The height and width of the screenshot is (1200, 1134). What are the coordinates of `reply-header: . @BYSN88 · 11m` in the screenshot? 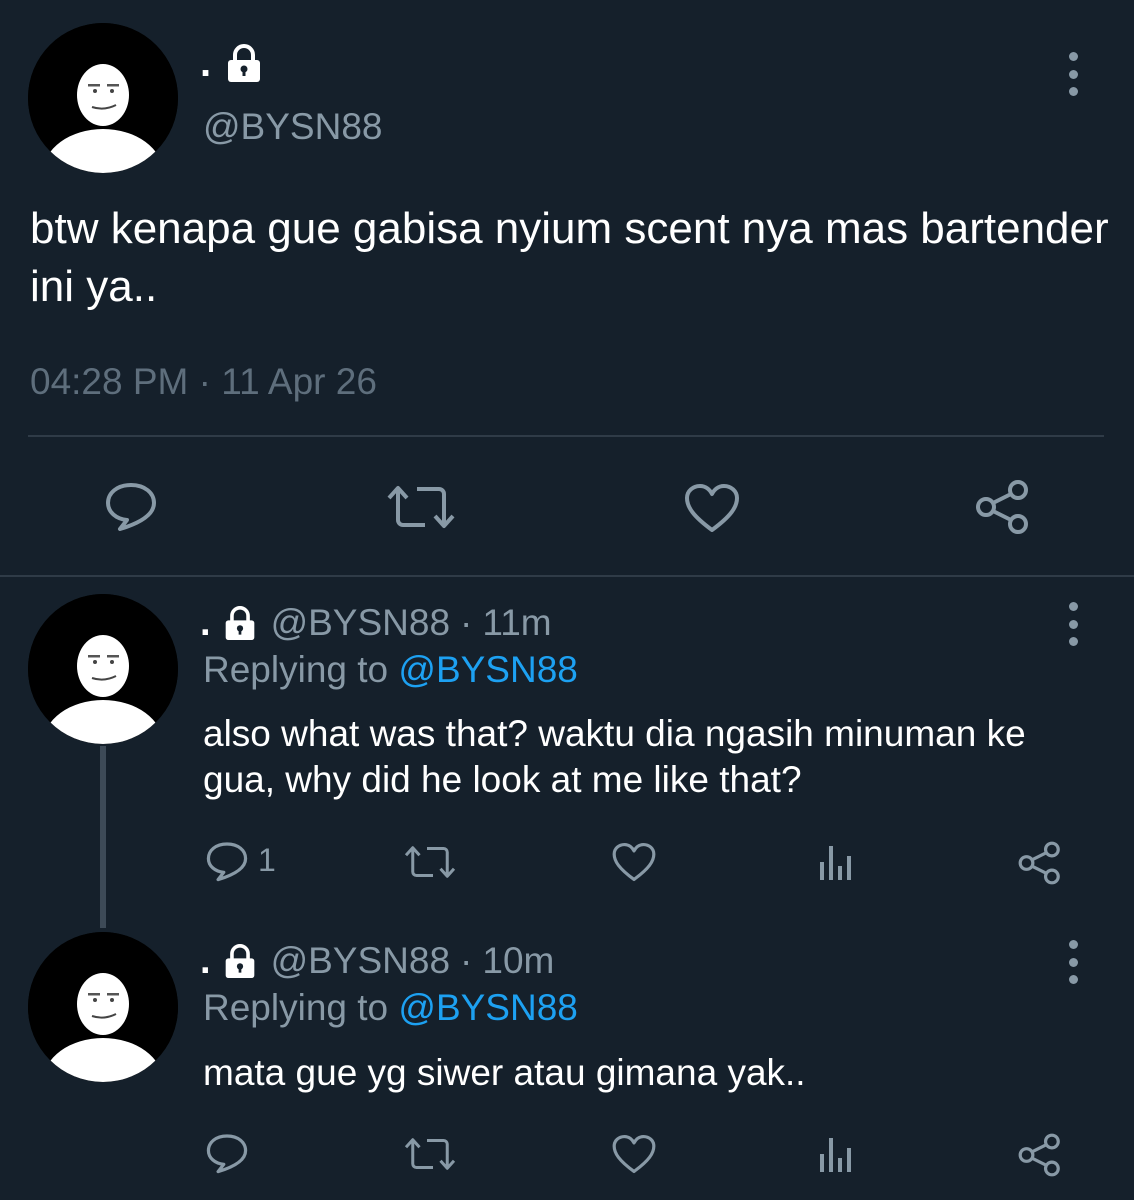 It's located at (376, 623).